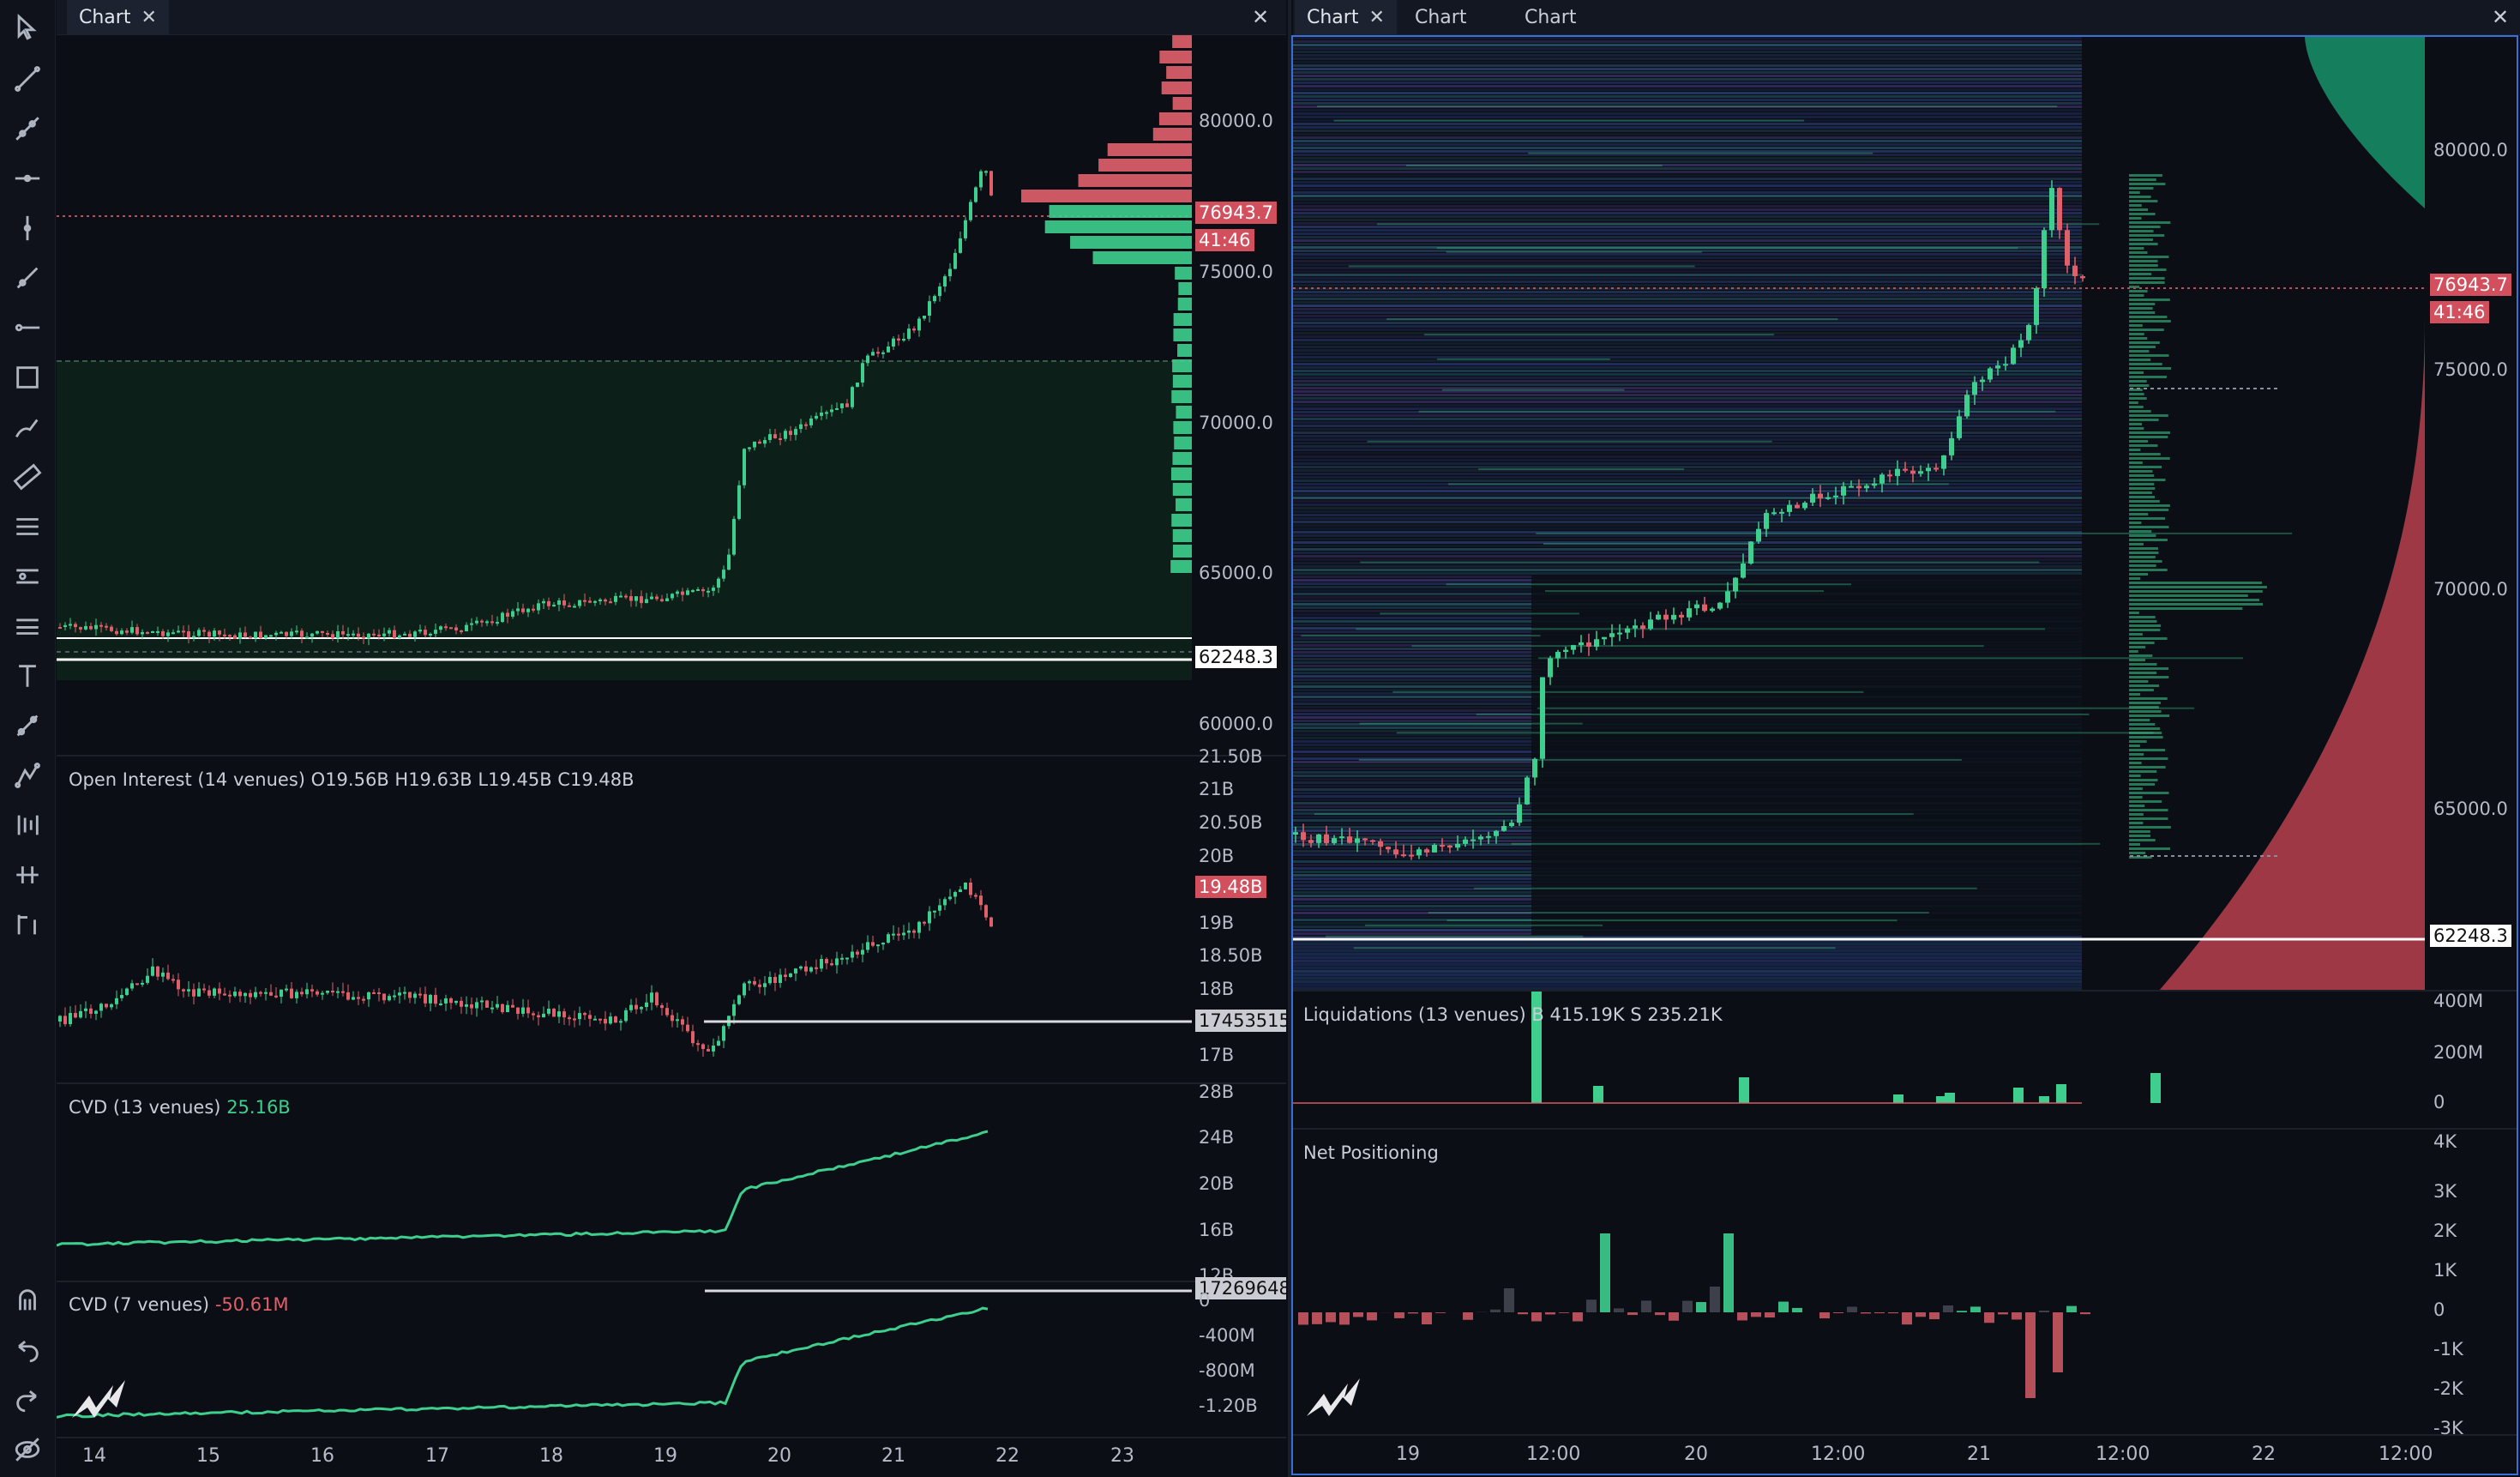  What do you see at coordinates (1550, 17) in the screenshot?
I see `right-chart-tab-3: Chart` at bounding box center [1550, 17].